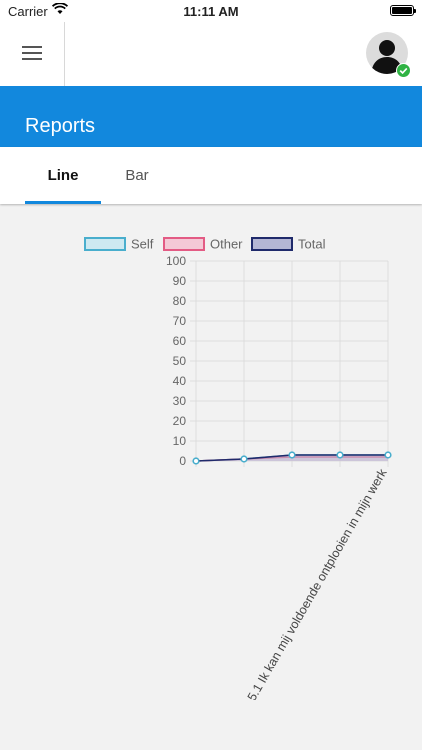 The width and height of the screenshot is (422, 750). Describe the element at coordinates (63, 175) in the screenshot. I see `tab-line: Line` at that location.